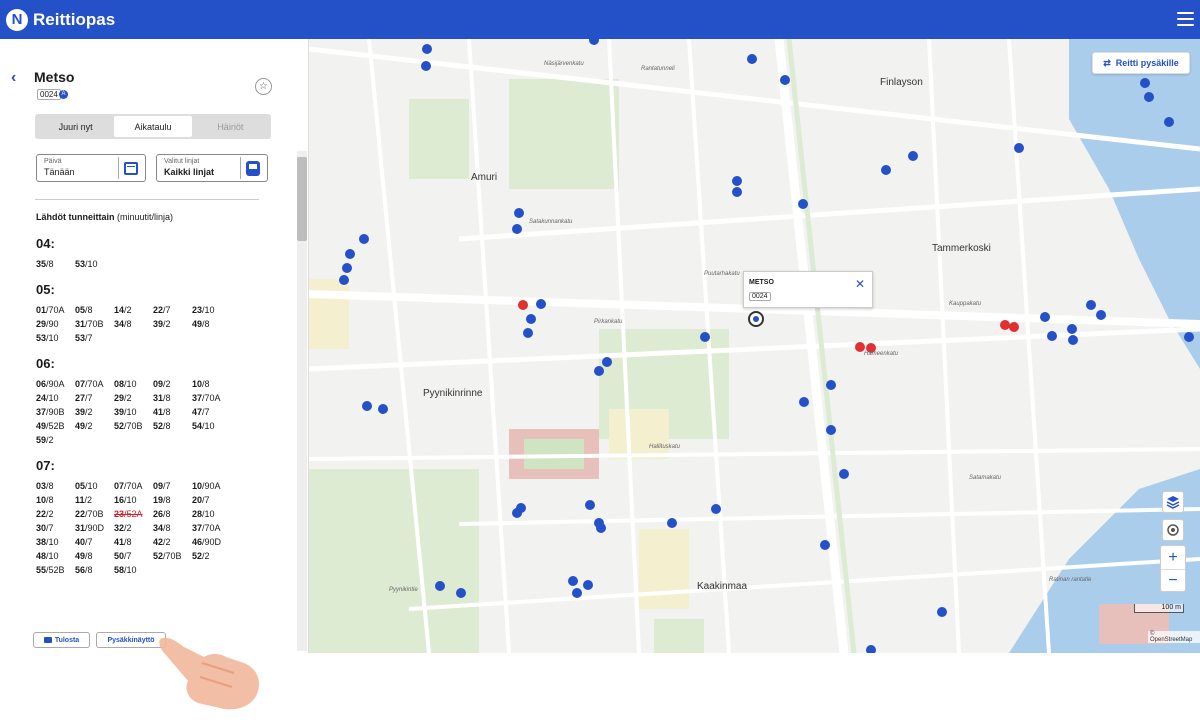 The image size is (1200, 720). I want to click on departure: 22/70B, so click(89, 514).